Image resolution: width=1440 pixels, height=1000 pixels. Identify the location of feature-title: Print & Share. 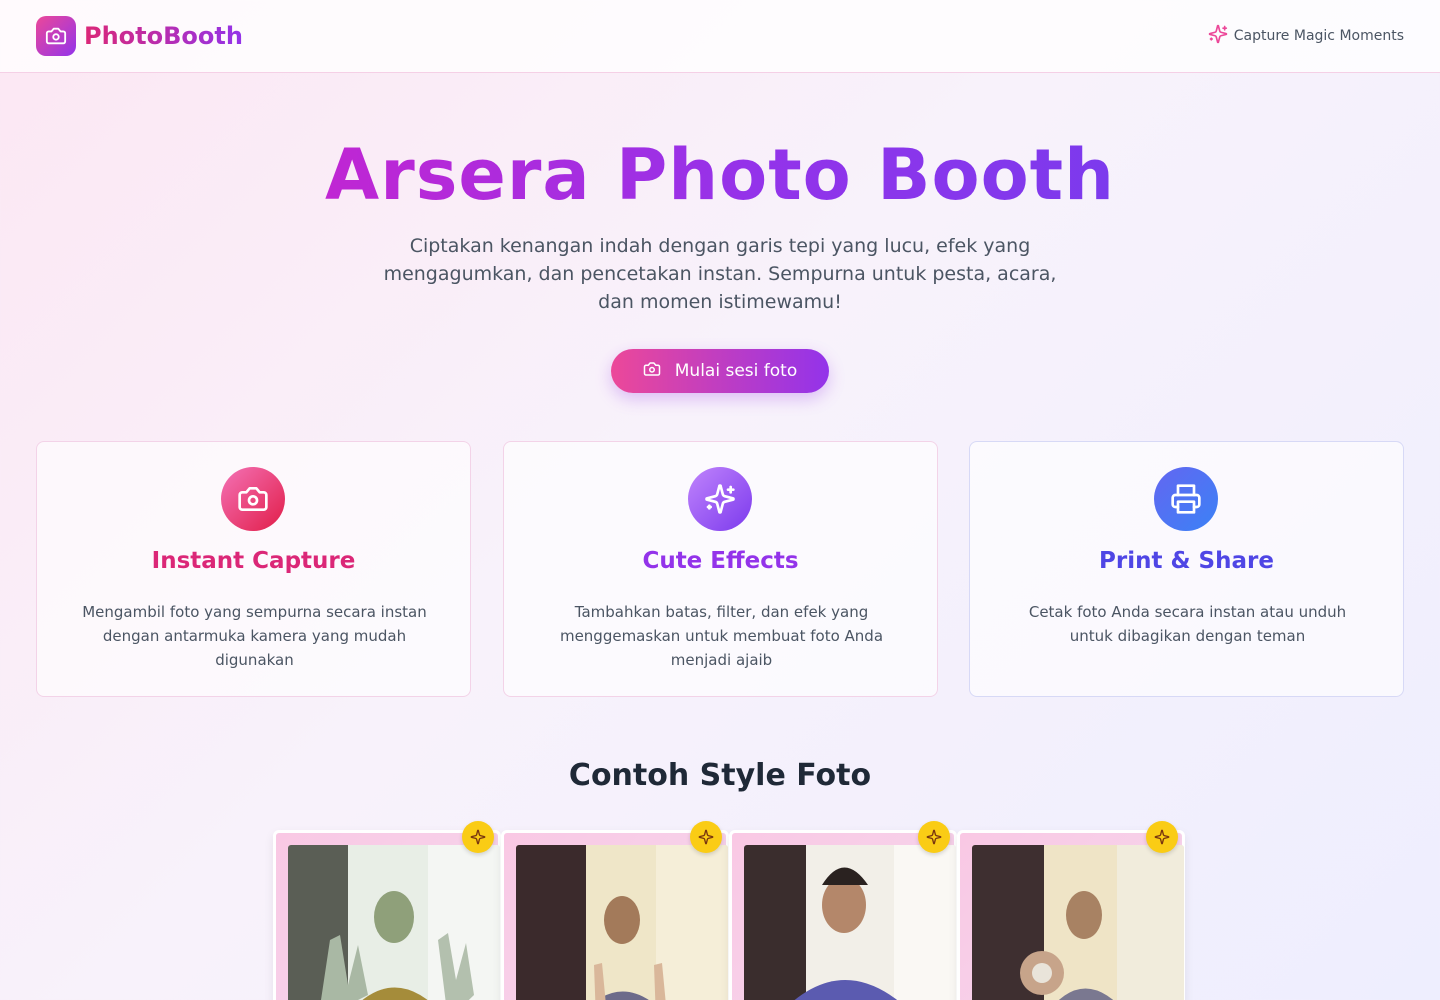
(1186, 561).